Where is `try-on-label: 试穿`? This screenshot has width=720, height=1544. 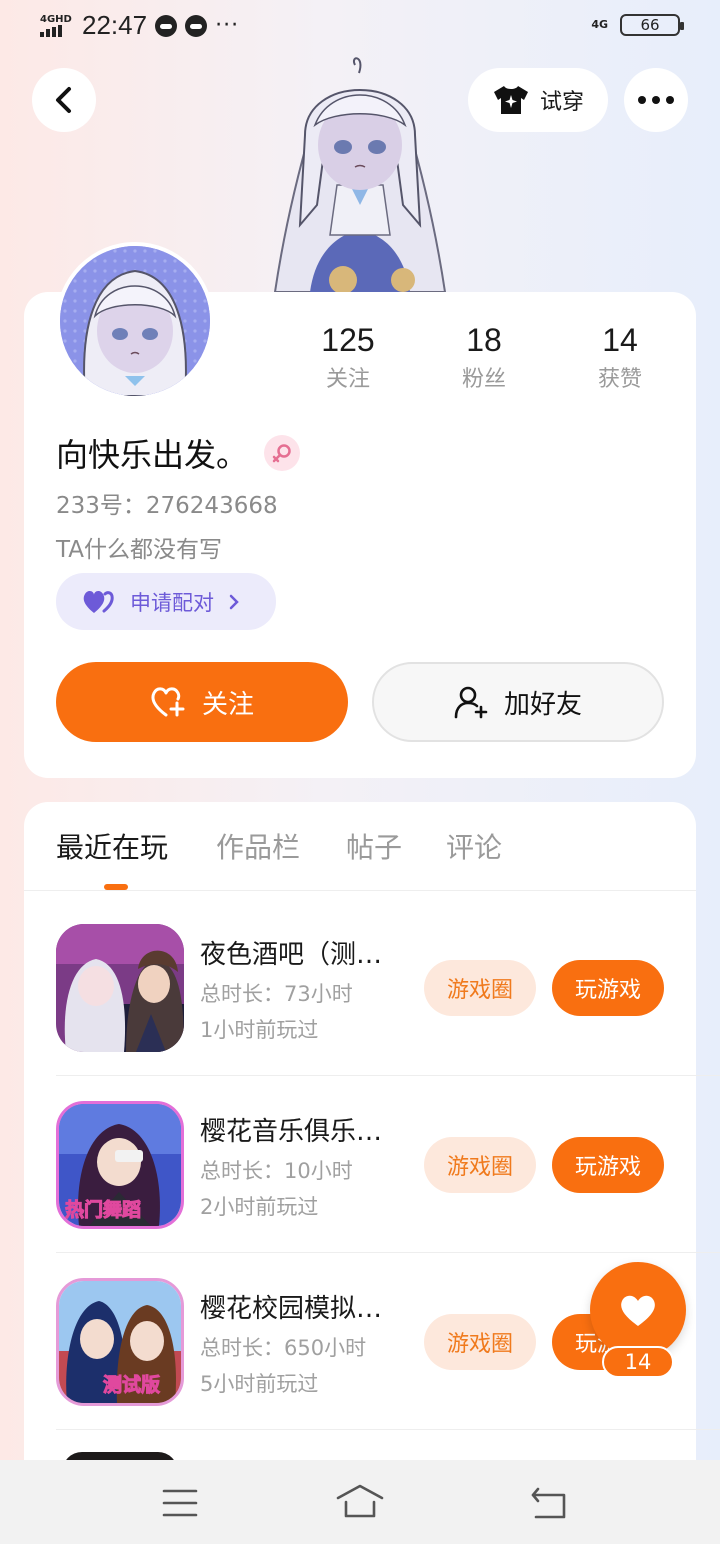
try-on-label: 试穿 is located at coordinates (561, 102).